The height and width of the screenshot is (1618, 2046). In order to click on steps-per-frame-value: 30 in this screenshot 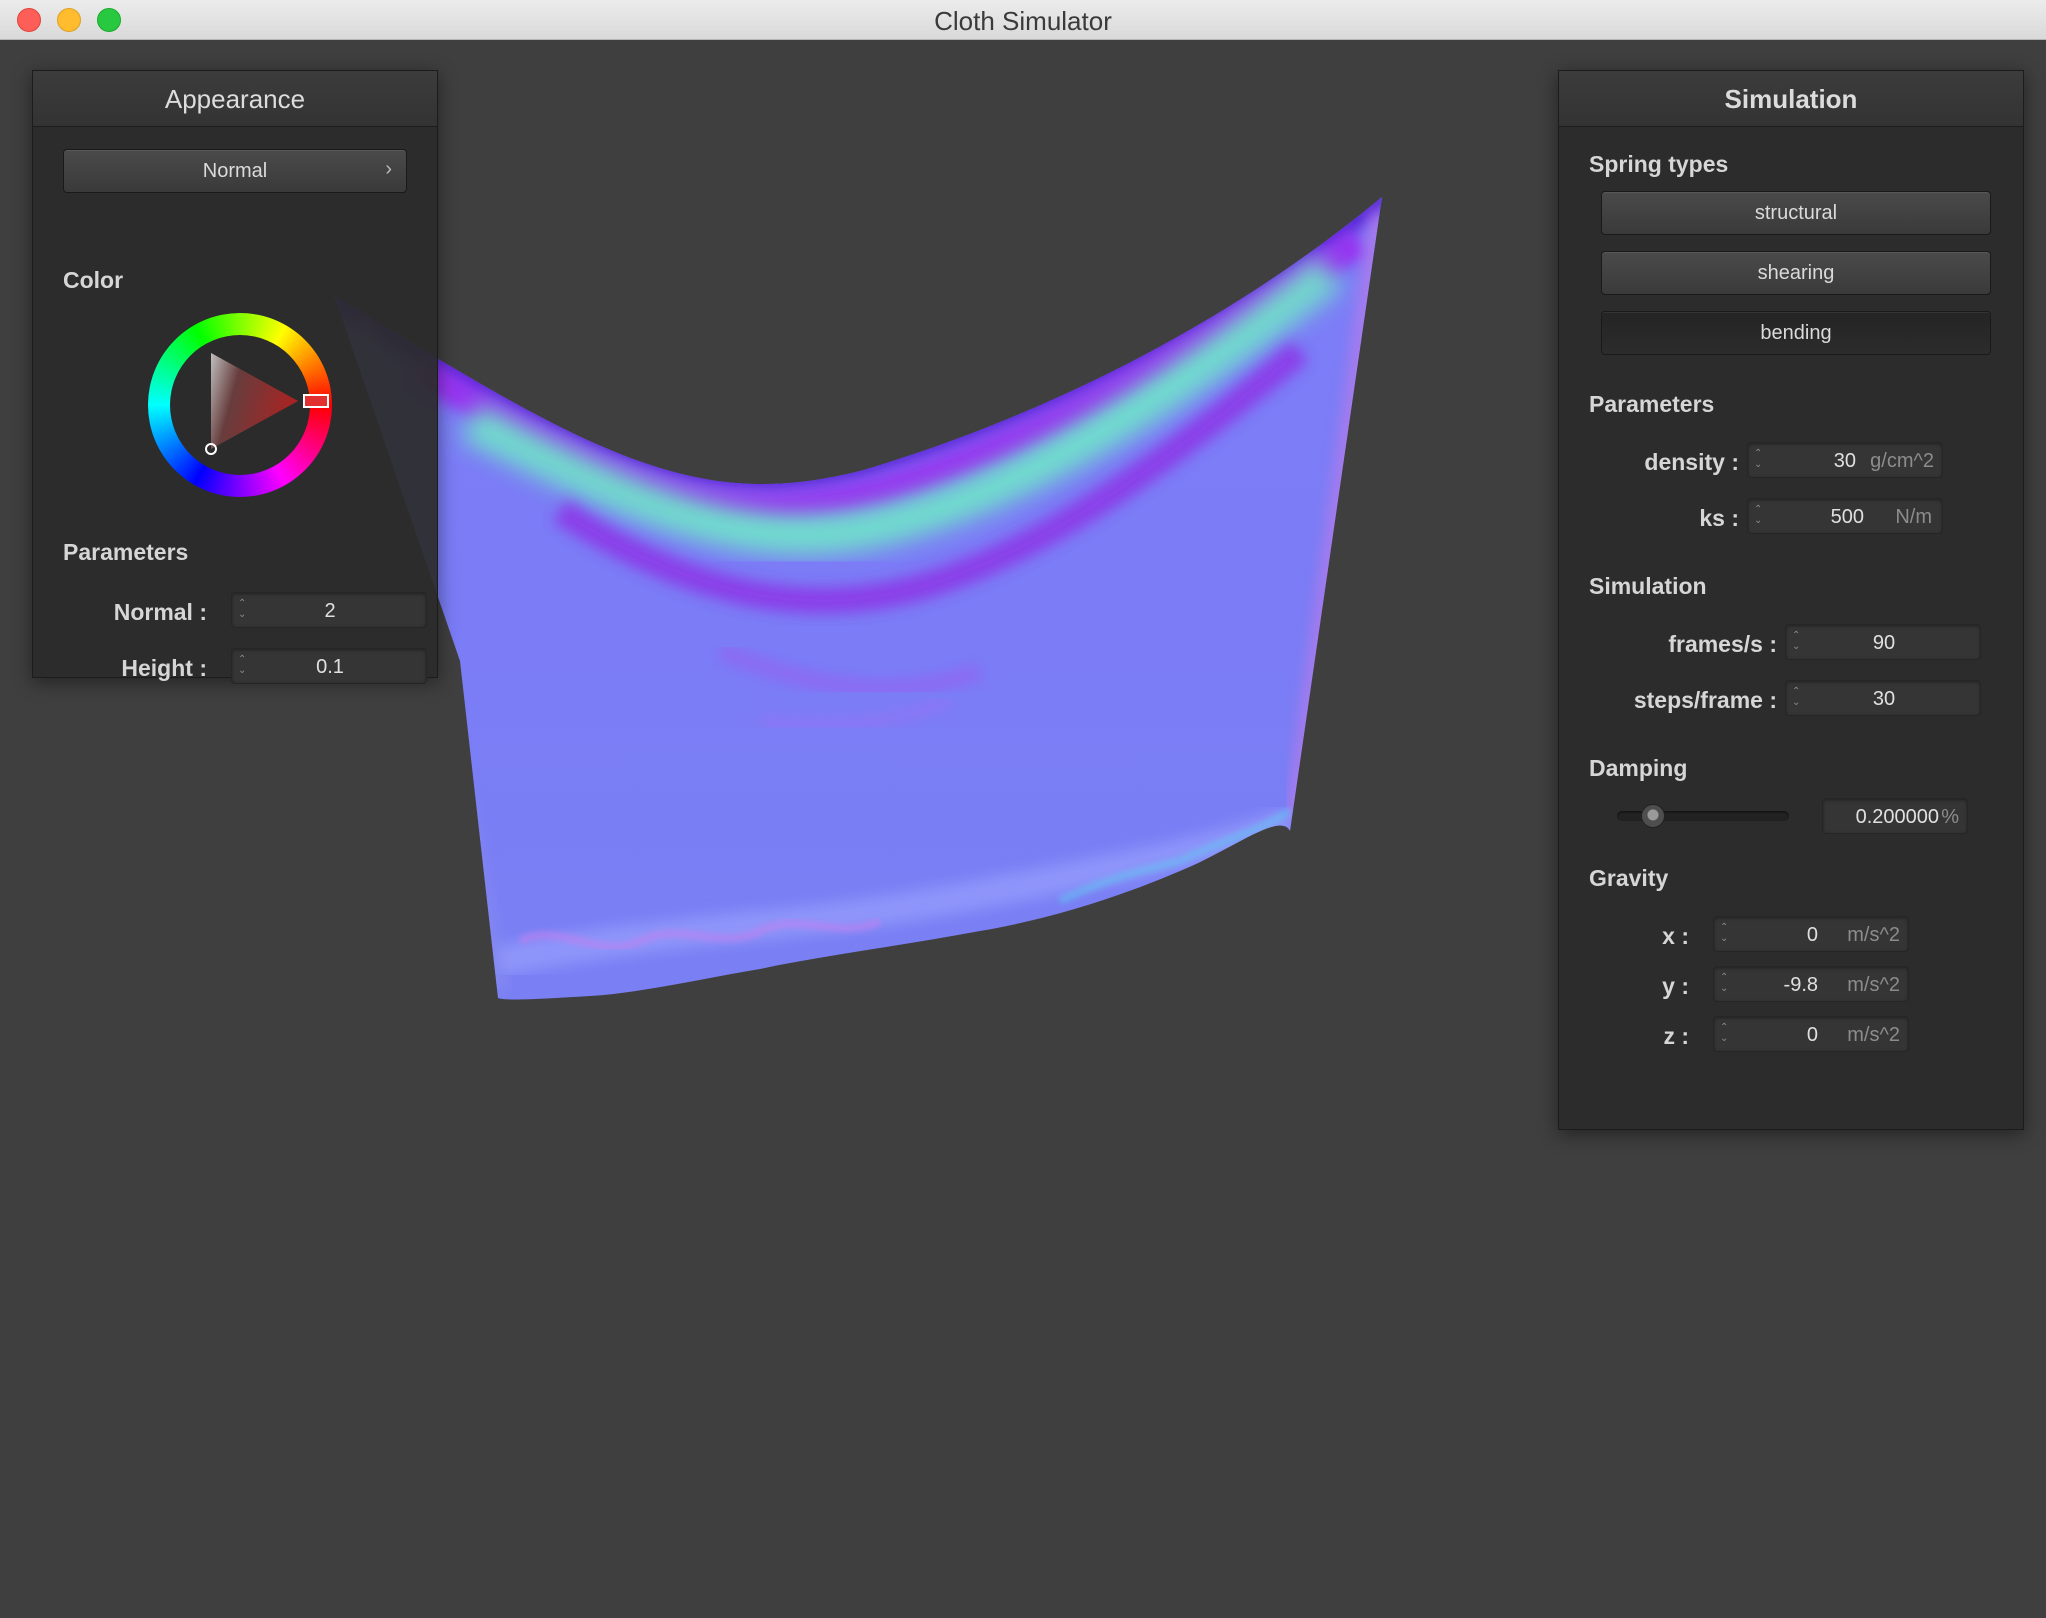, I will do `click(1884, 699)`.